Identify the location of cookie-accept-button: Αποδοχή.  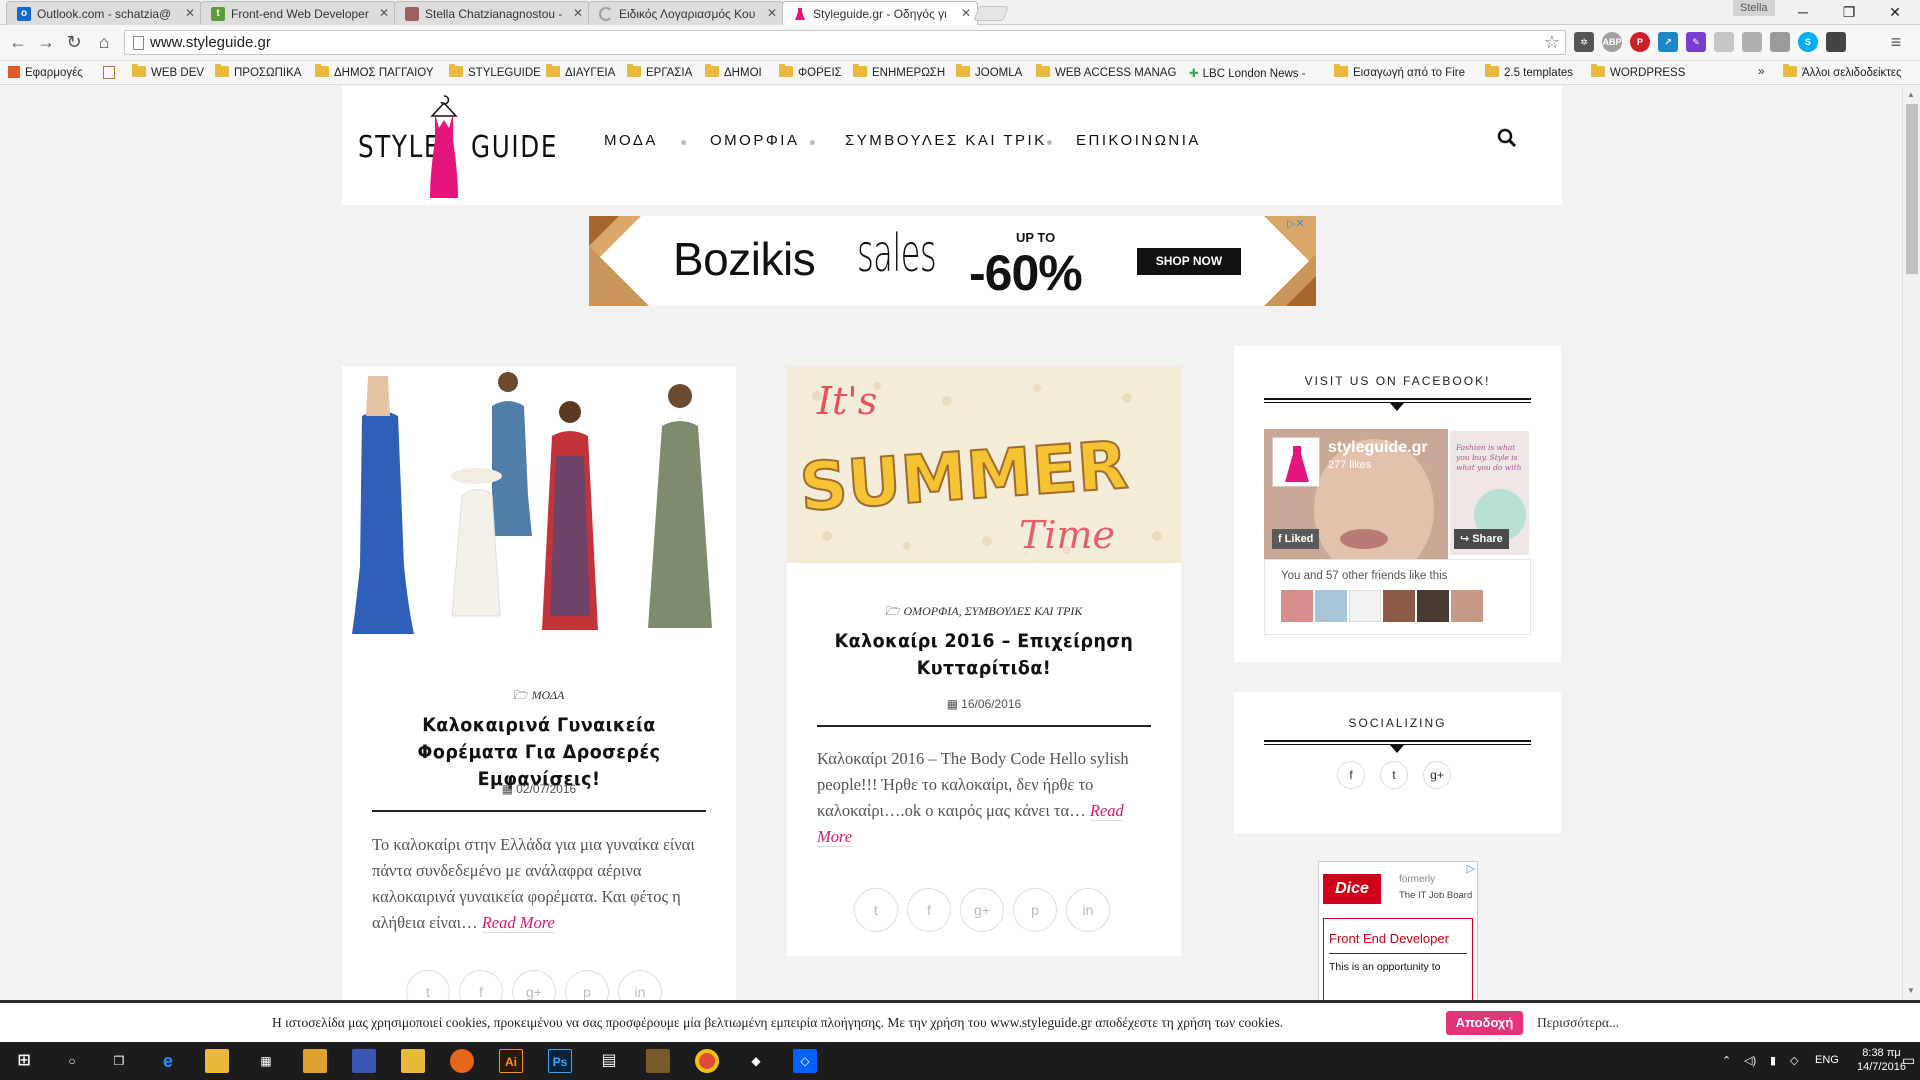
(1484, 1023).